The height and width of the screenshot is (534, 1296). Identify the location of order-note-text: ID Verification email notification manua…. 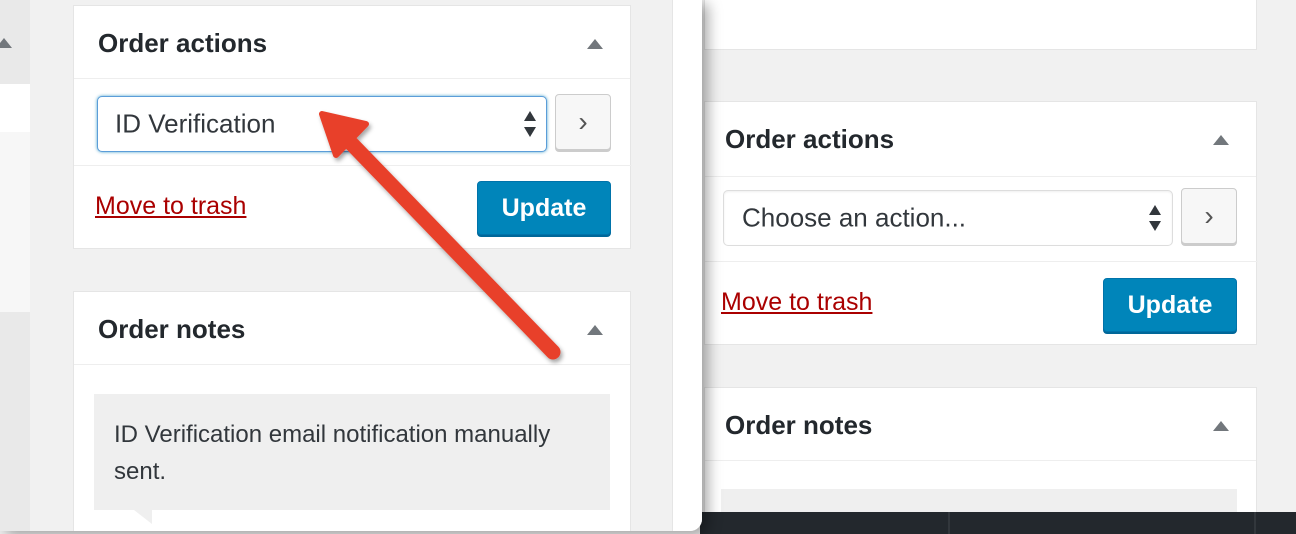
(332, 453).